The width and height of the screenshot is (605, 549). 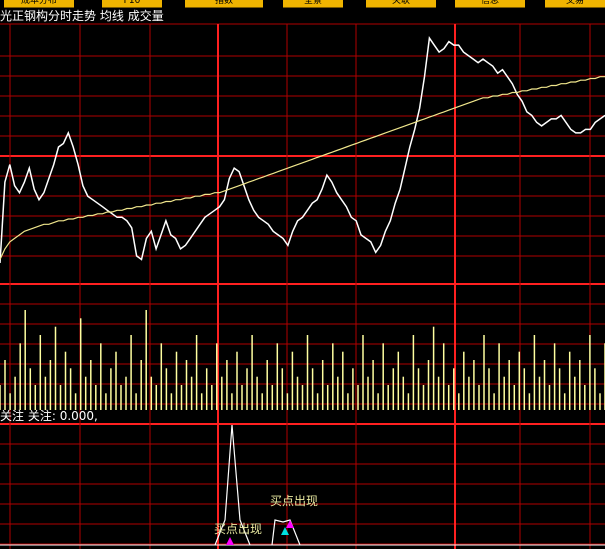 What do you see at coordinates (294, 501) in the screenshot?
I see `buy-signal-label-2: 买点出现` at bounding box center [294, 501].